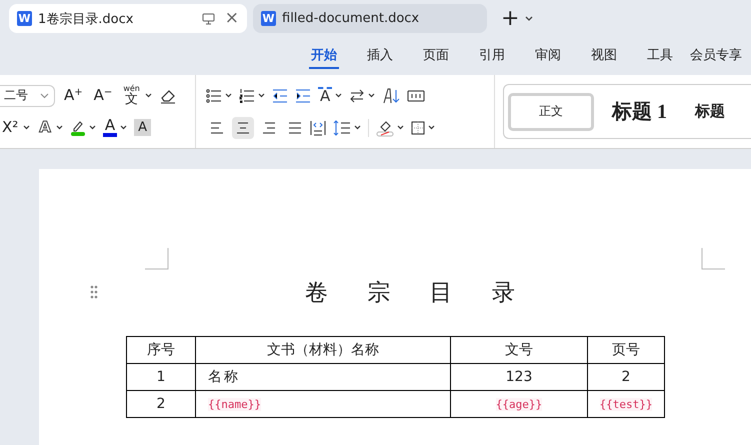 The width and height of the screenshot is (751, 445). I want to click on decrease-indent-icon, so click(280, 95).